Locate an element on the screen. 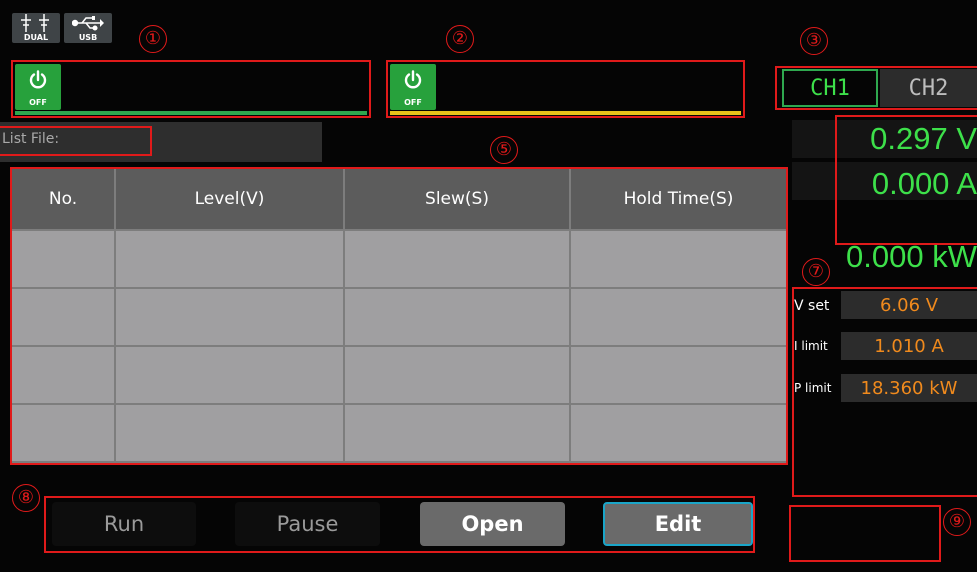 The height and width of the screenshot is (572, 977). v-set-label: V set is located at coordinates (812, 306).